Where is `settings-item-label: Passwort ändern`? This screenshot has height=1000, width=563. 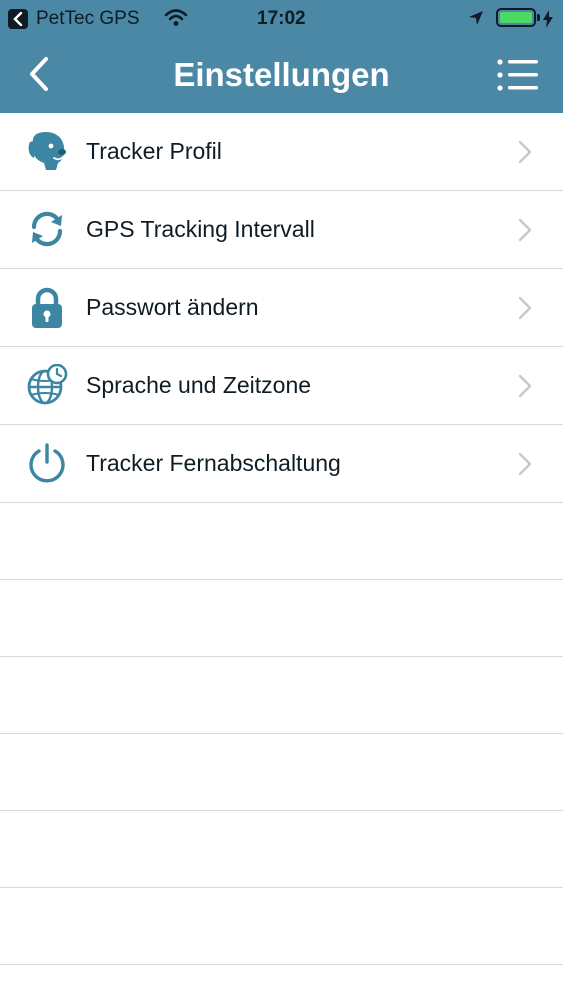 settings-item-label: Passwort ändern is located at coordinates (172, 307).